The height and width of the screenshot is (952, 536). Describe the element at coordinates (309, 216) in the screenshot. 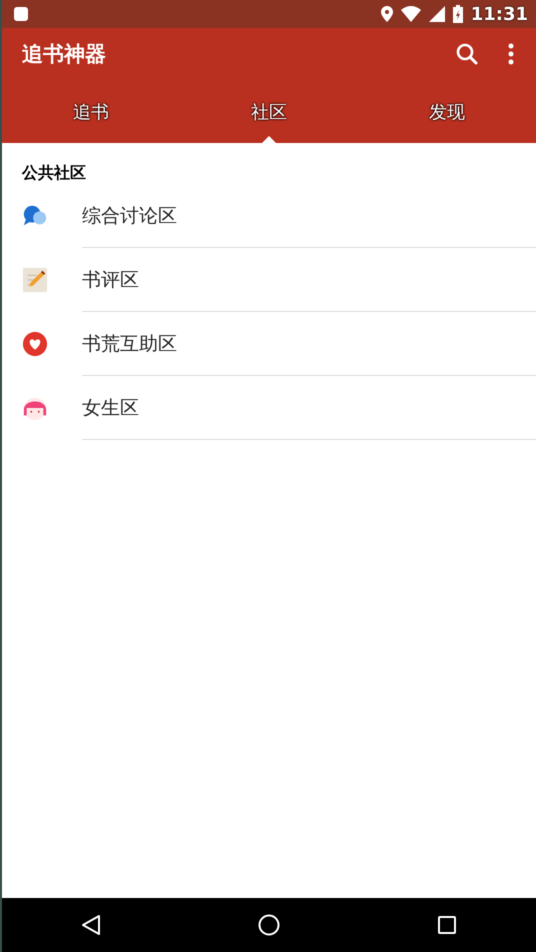

I see `community-item: 综合讨论区` at that location.